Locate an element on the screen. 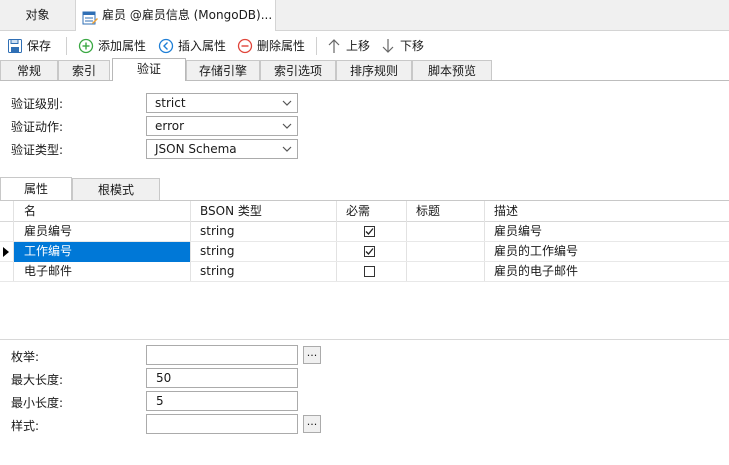  move-up-label: 上移 is located at coordinates (358, 46).